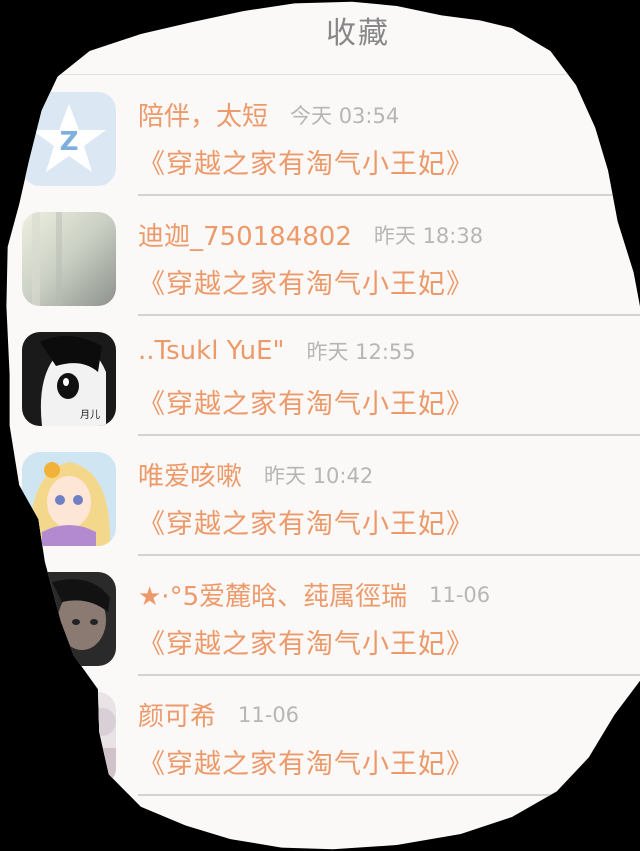  What do you see at coordinates (389, 255) in the screenshot?
I see `list-item-info: 迪迦_750184802 昨天 18:38 《穿越之家有淘气小王妃》` at bounding box center [389, 255].